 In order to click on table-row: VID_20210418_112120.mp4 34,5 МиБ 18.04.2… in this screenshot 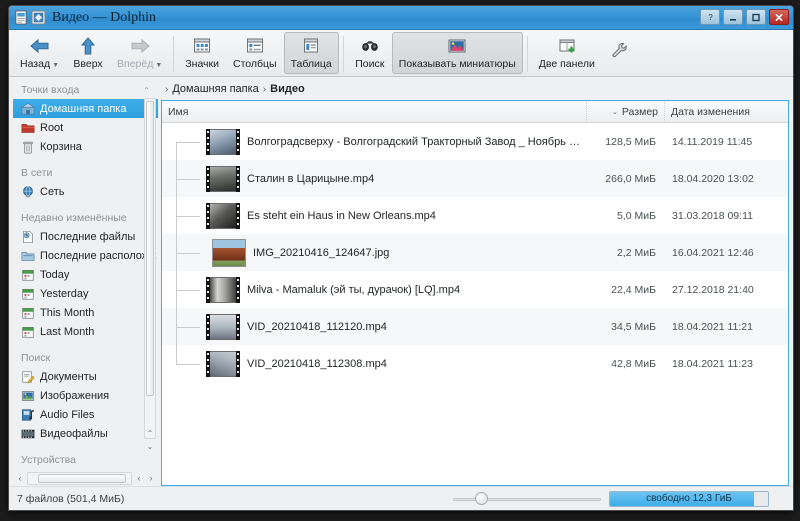, I will do `click(475, 326)`.